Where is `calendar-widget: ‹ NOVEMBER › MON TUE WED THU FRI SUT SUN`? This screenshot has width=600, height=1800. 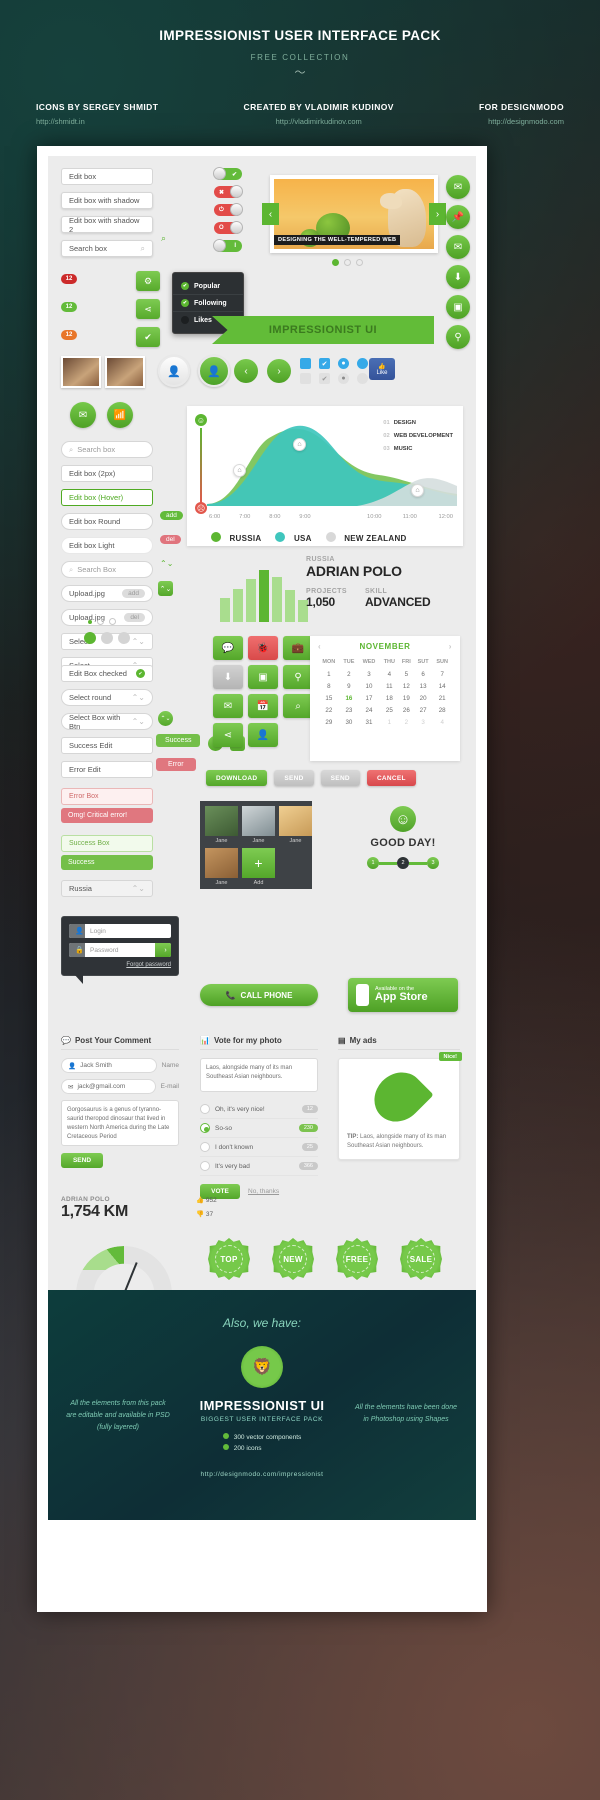
calendar-widget: ‹ NOVEMBER › MON TUE WED THU FRI SUT SUN is located at coordinates (385, 698).